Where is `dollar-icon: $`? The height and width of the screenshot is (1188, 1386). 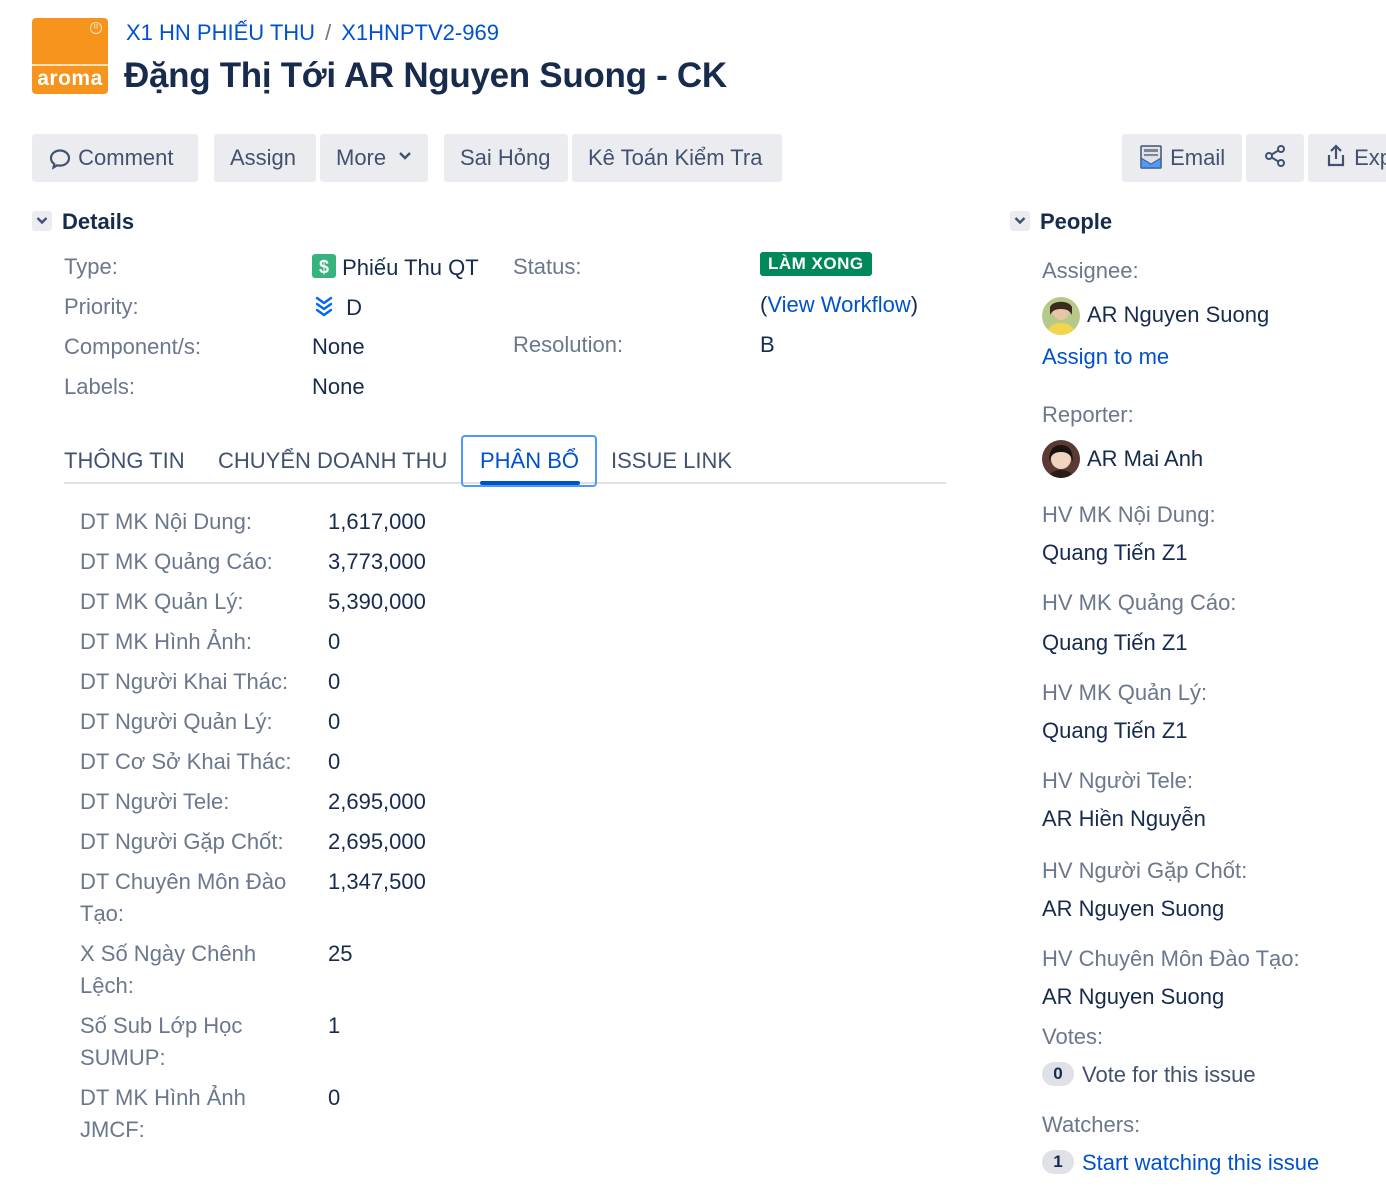 dollar-icon: $ is located at coordinates (324, 267).